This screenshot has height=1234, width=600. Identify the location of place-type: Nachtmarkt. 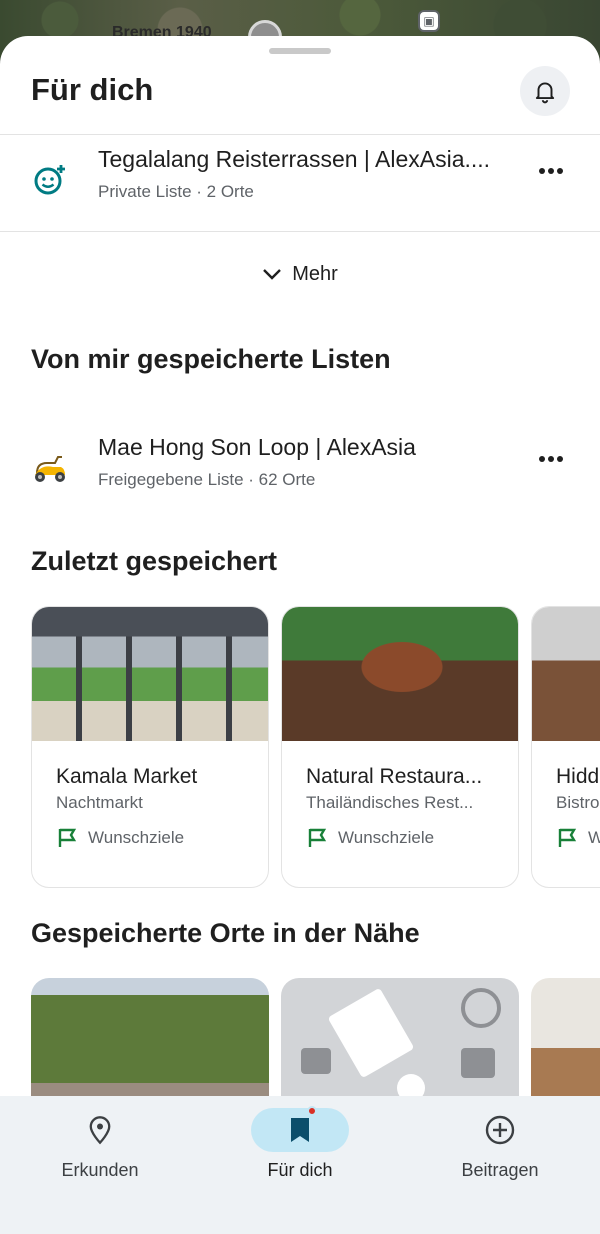
(99, 802).